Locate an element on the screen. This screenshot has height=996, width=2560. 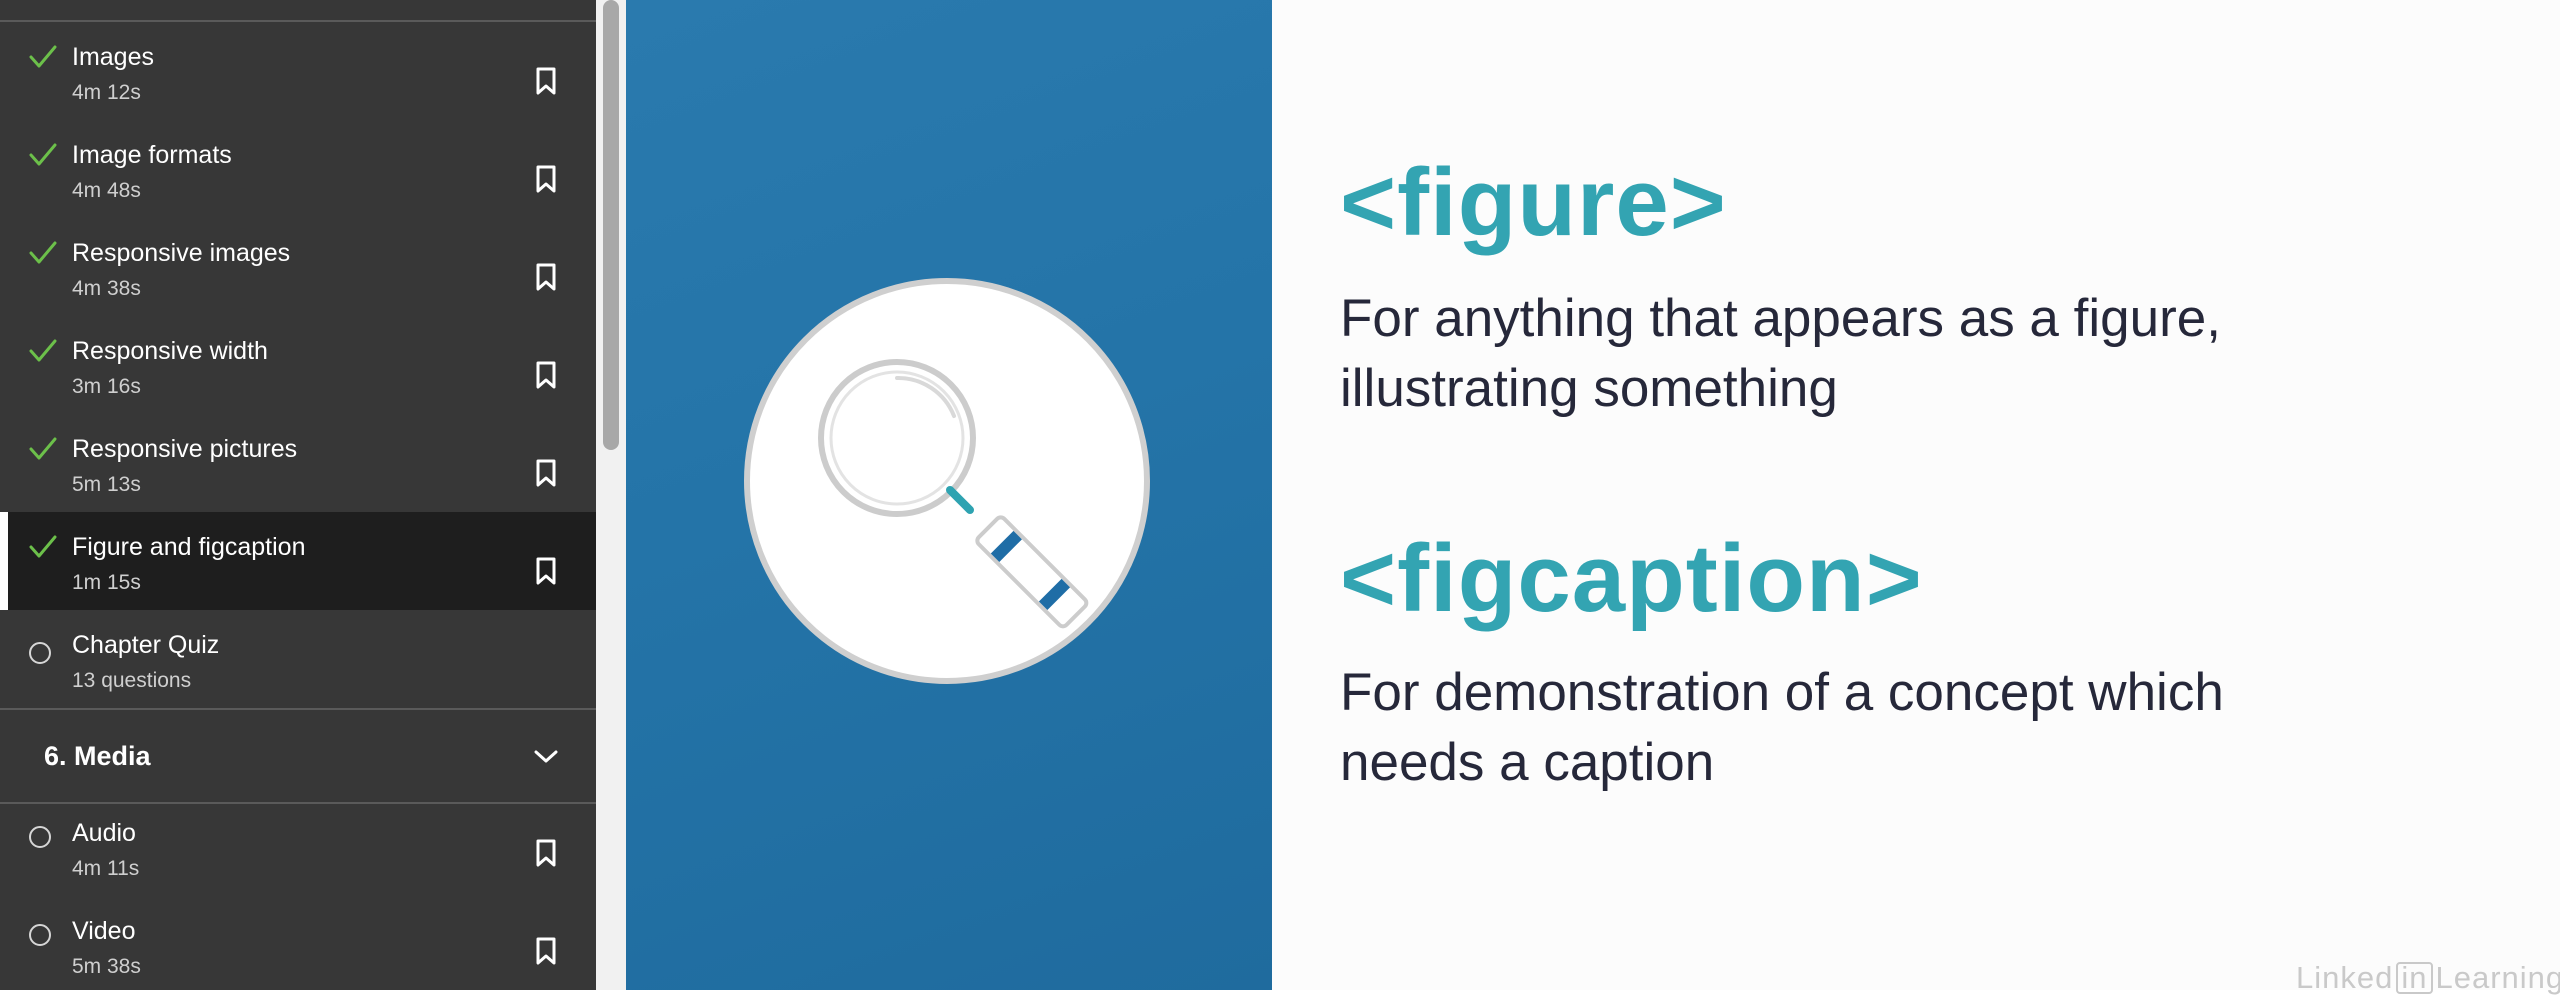
lesson-duration: 4m 38s is located at coordinates (106, 289).